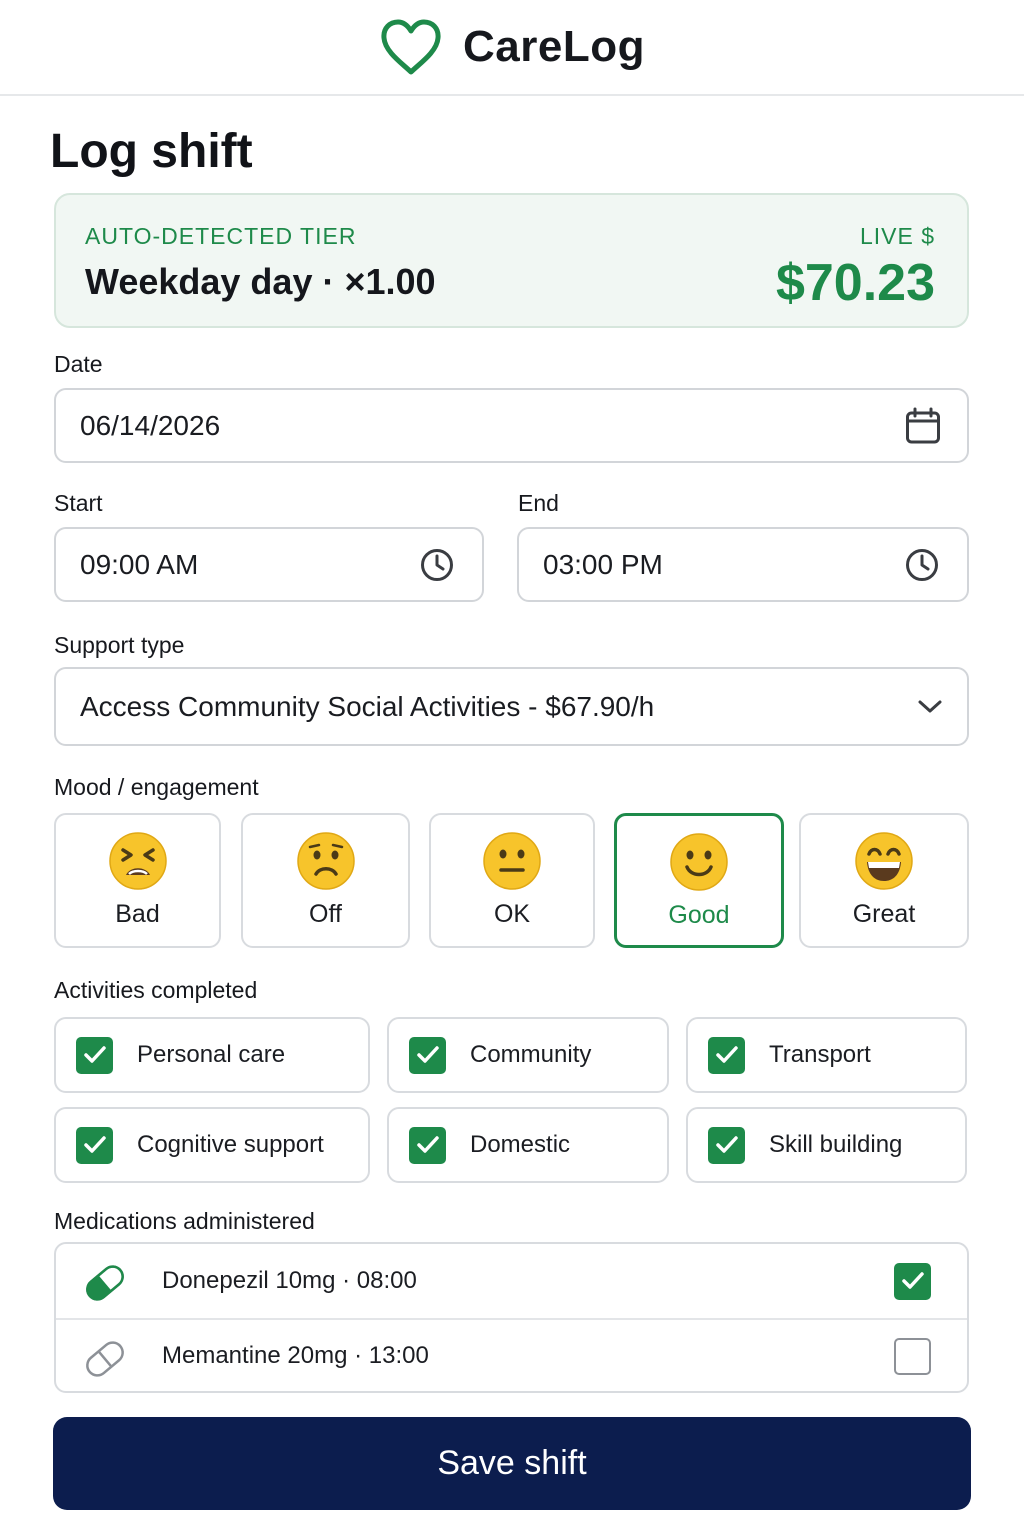 This screenshot has width=1024, height=1536. I want to click on app-header: CareLog, so click(512, 48).